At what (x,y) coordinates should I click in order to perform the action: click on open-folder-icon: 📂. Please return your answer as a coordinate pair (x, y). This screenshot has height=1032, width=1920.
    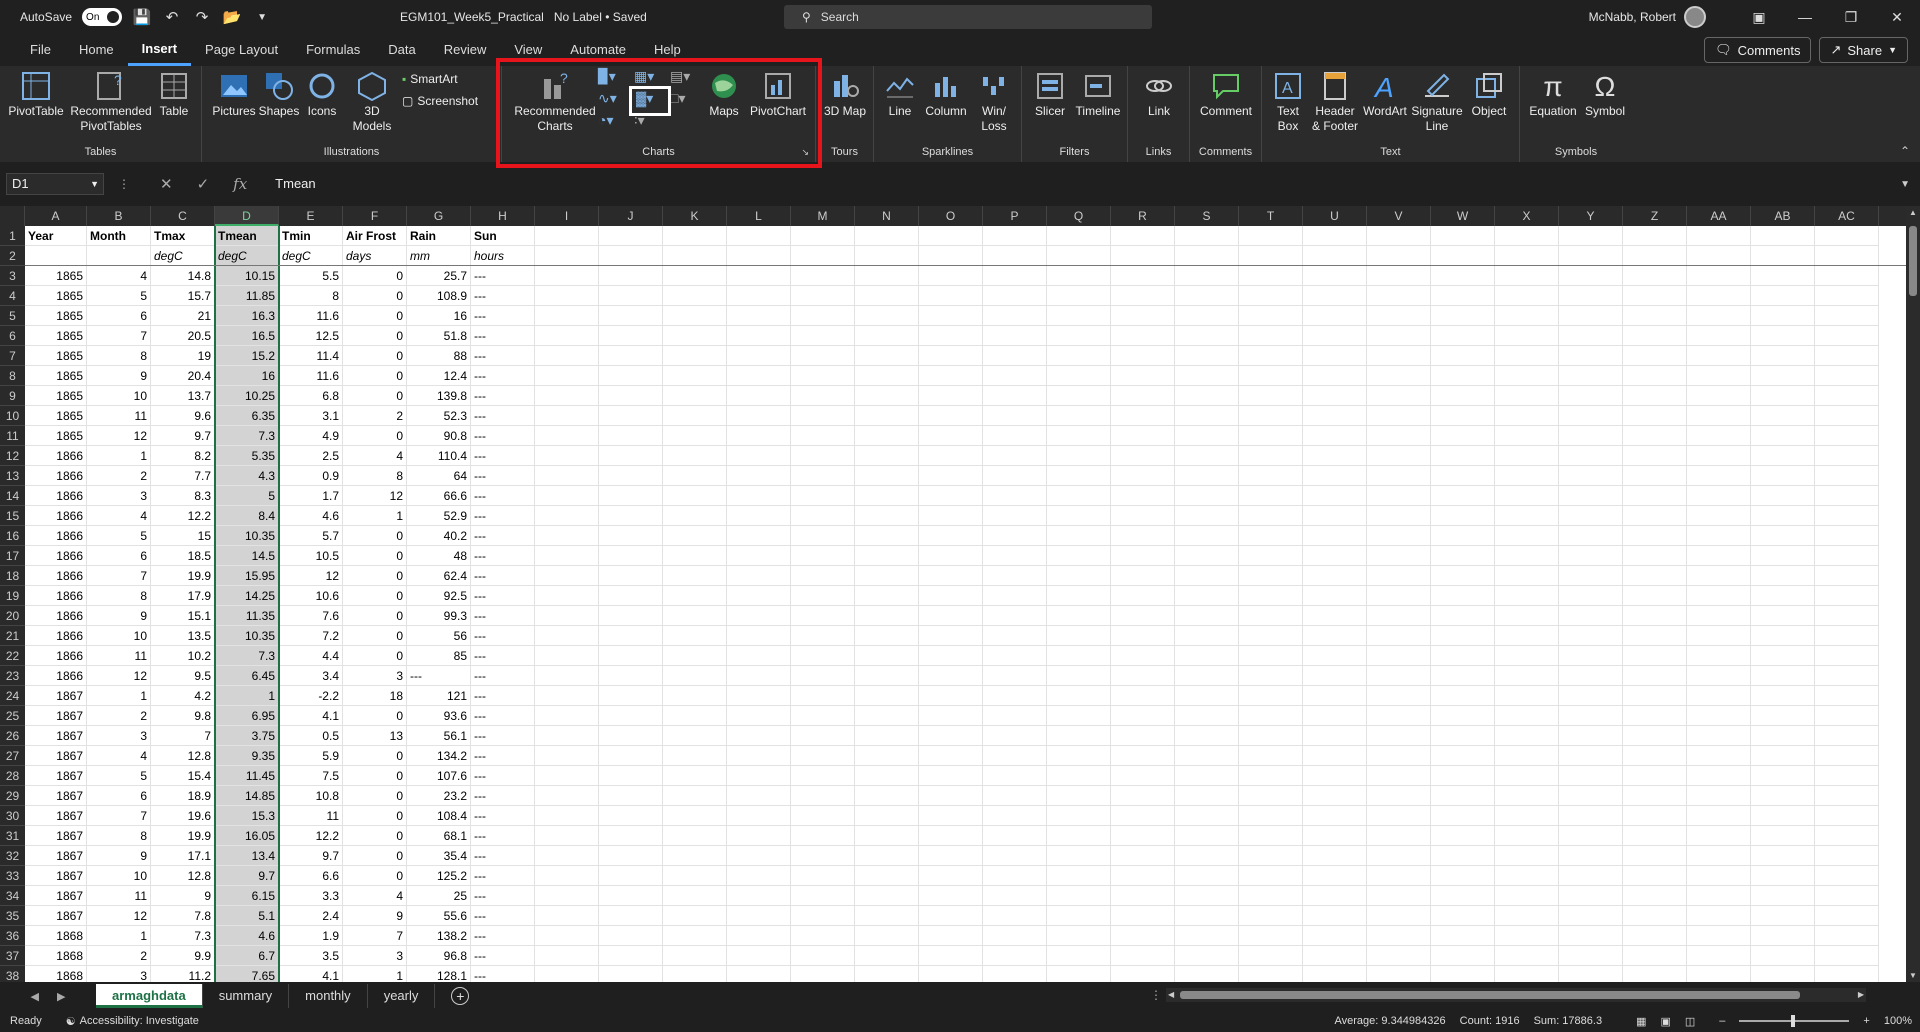
    Looking at the image, I should click on (232, 17).